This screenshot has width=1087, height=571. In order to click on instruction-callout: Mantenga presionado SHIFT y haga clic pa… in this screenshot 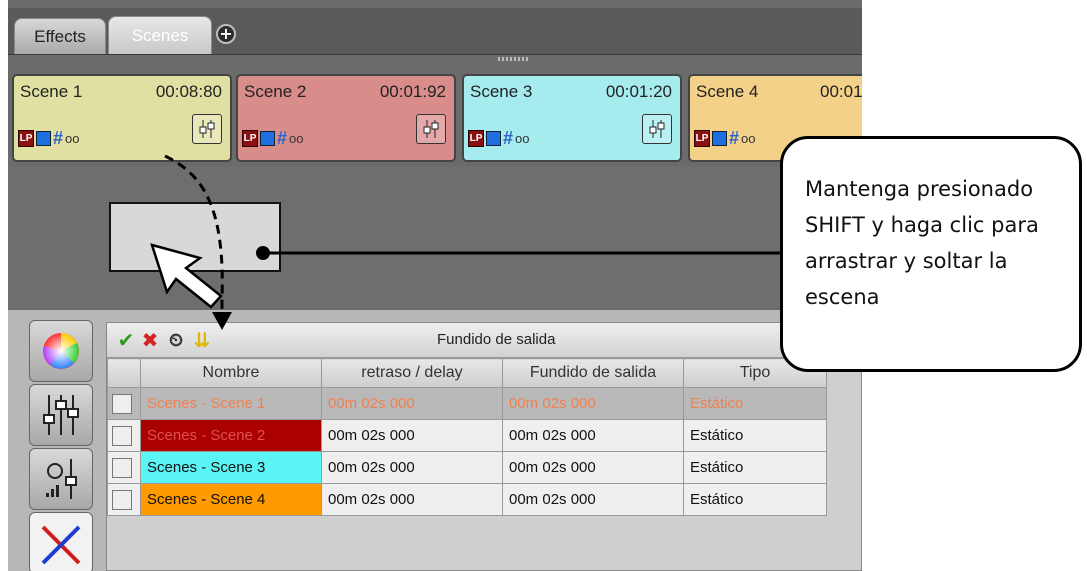, I will do `click(931, 254)`.